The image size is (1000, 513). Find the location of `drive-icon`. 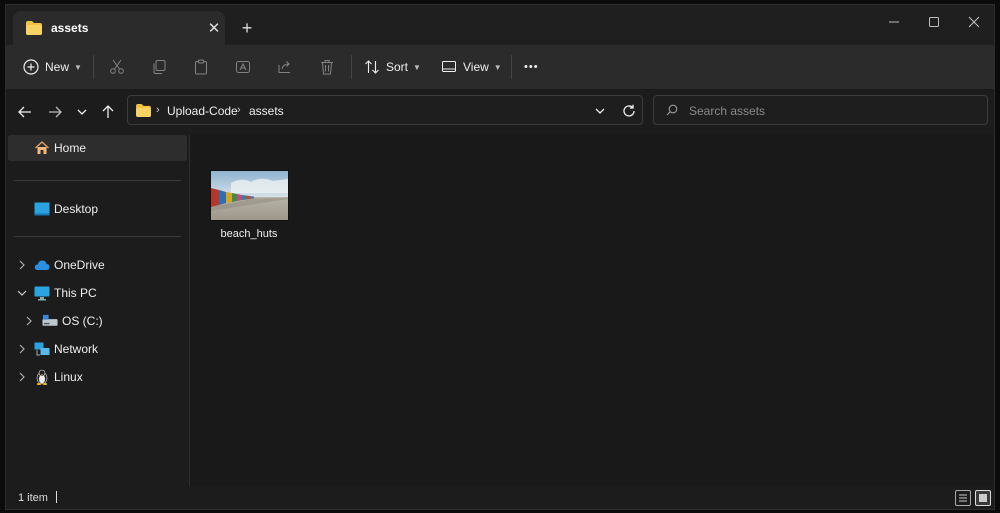

drive-icon is located at coordinates (50, 321).